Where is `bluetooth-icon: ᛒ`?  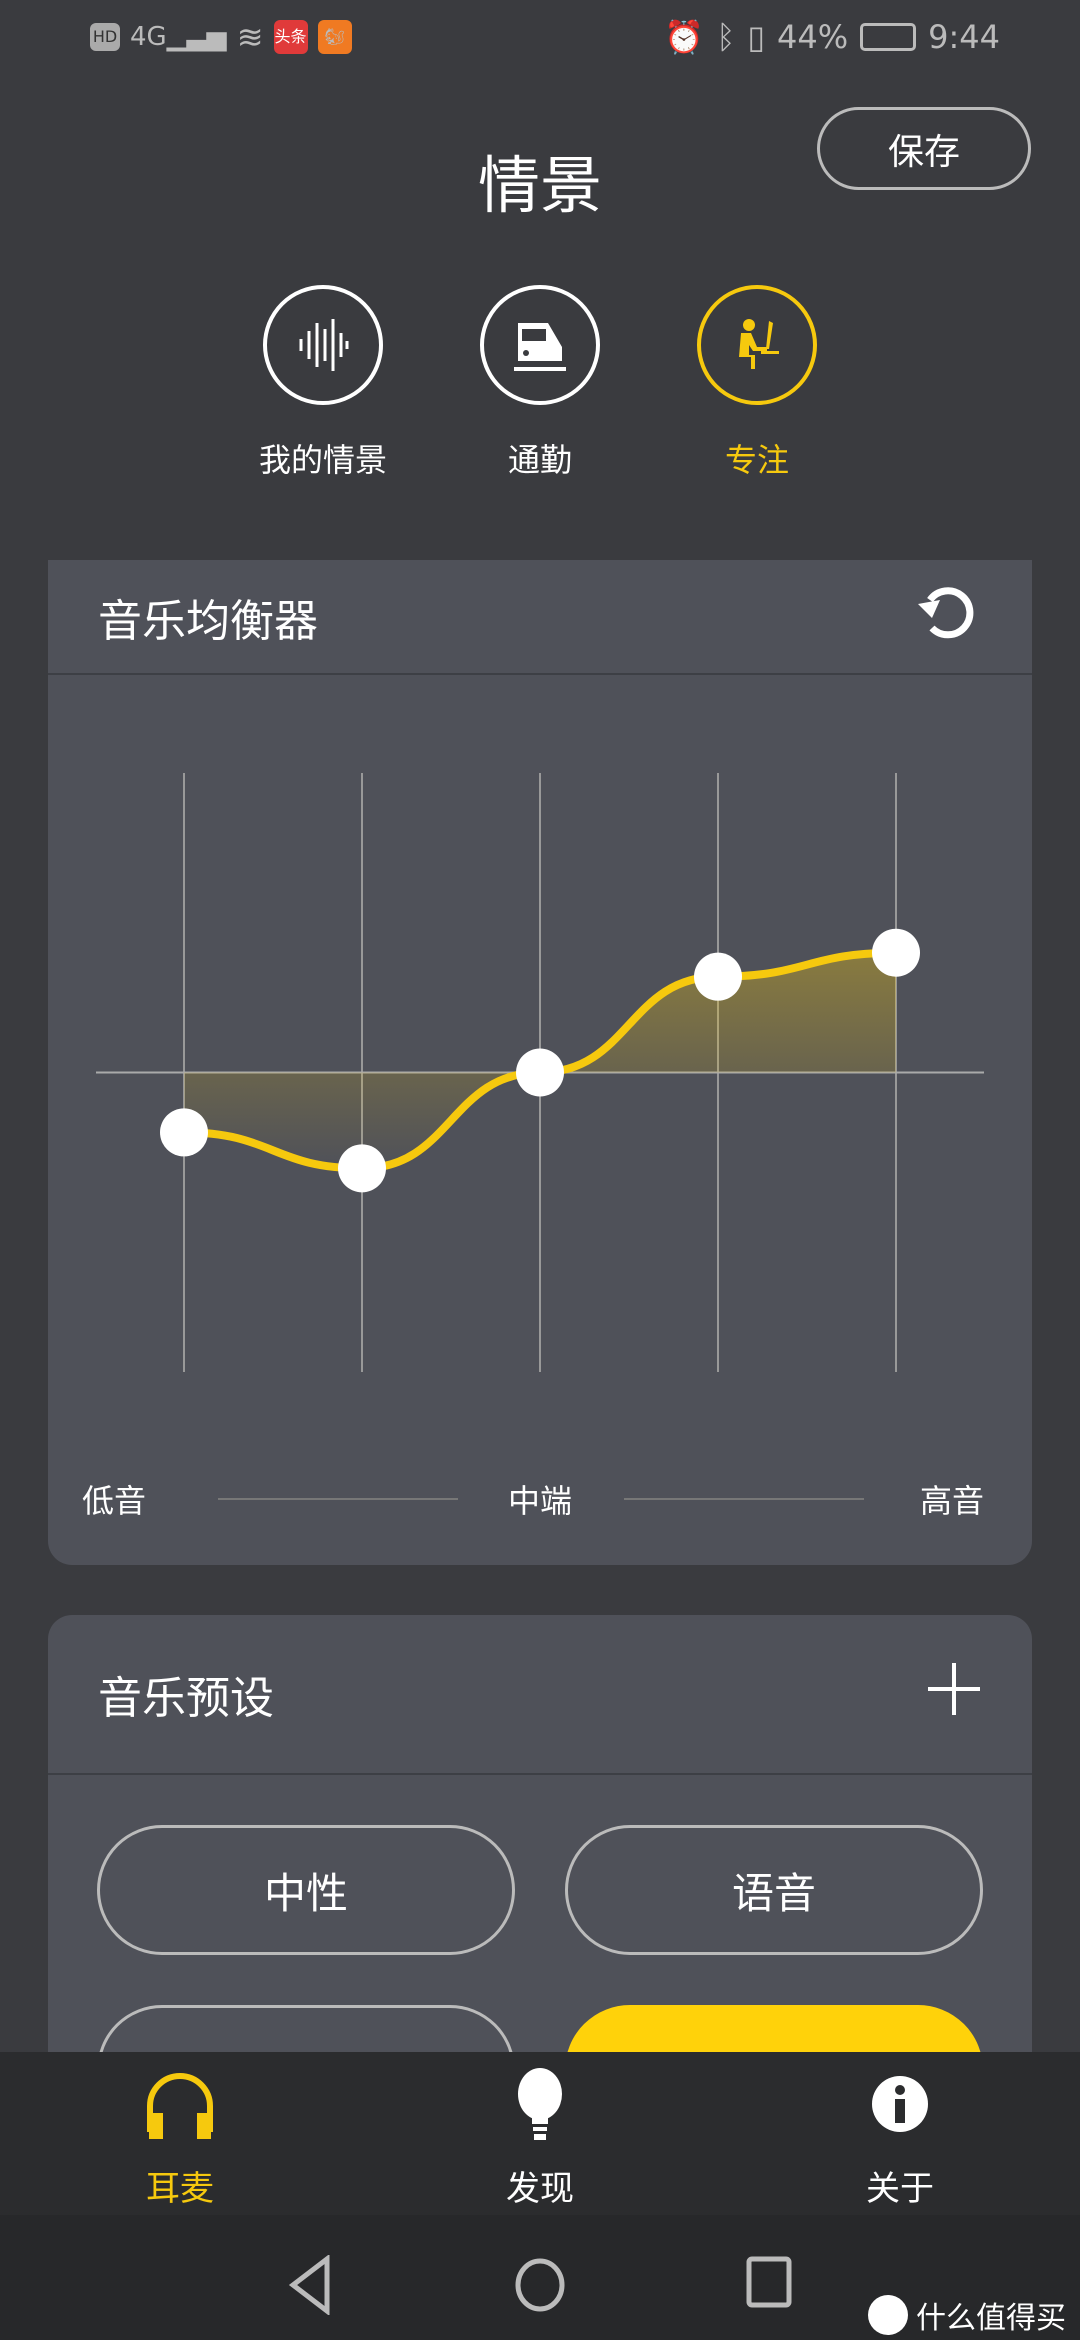
bluetooth-icon: ᛒ is located at coordinates (726, 37).